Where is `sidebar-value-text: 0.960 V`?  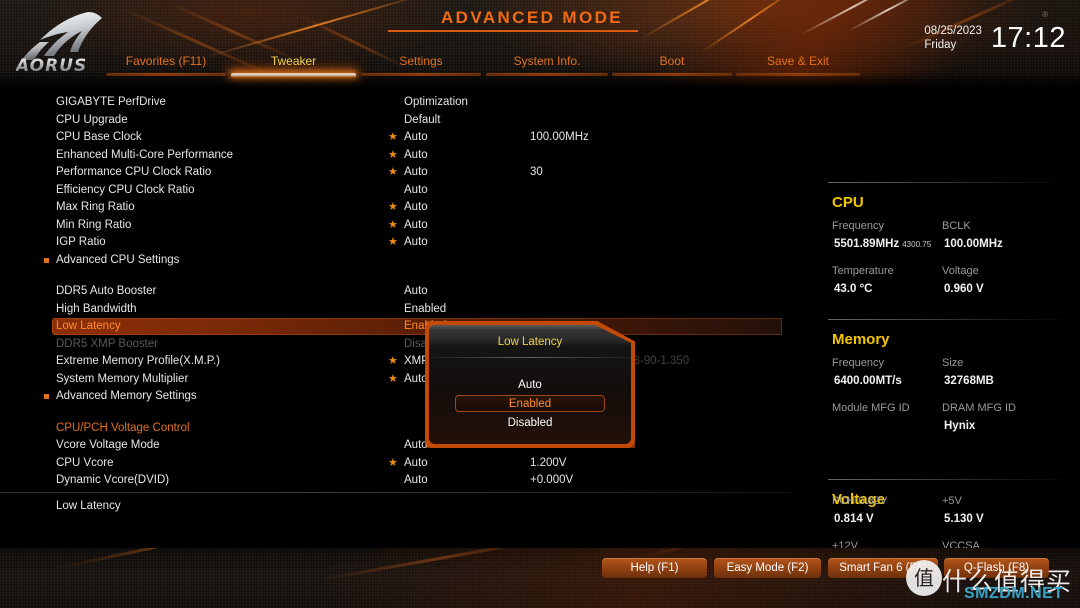 sidebar-value-text: 0.960 V is located at coordinates (964, 289).